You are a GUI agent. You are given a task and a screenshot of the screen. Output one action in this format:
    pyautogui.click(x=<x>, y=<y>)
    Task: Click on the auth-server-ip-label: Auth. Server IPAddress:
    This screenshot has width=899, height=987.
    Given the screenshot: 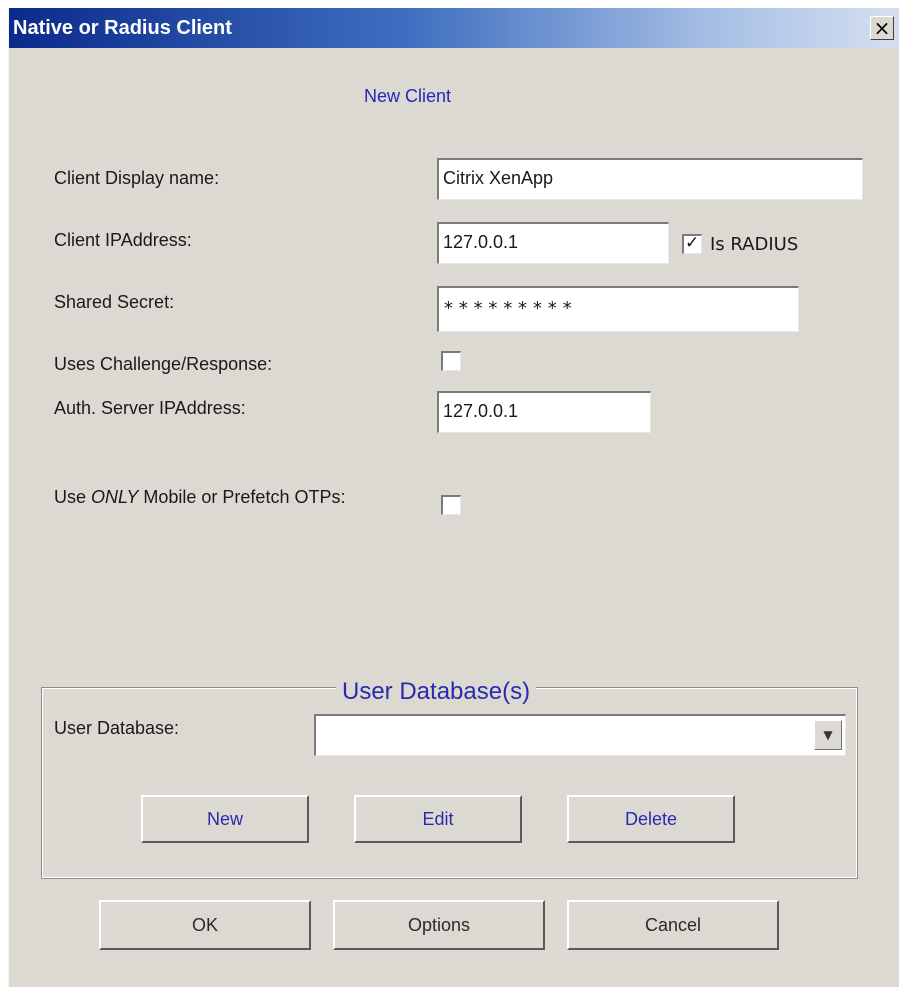 What is the action you would take?
    pyautogui.click(x=150, y=408)
    